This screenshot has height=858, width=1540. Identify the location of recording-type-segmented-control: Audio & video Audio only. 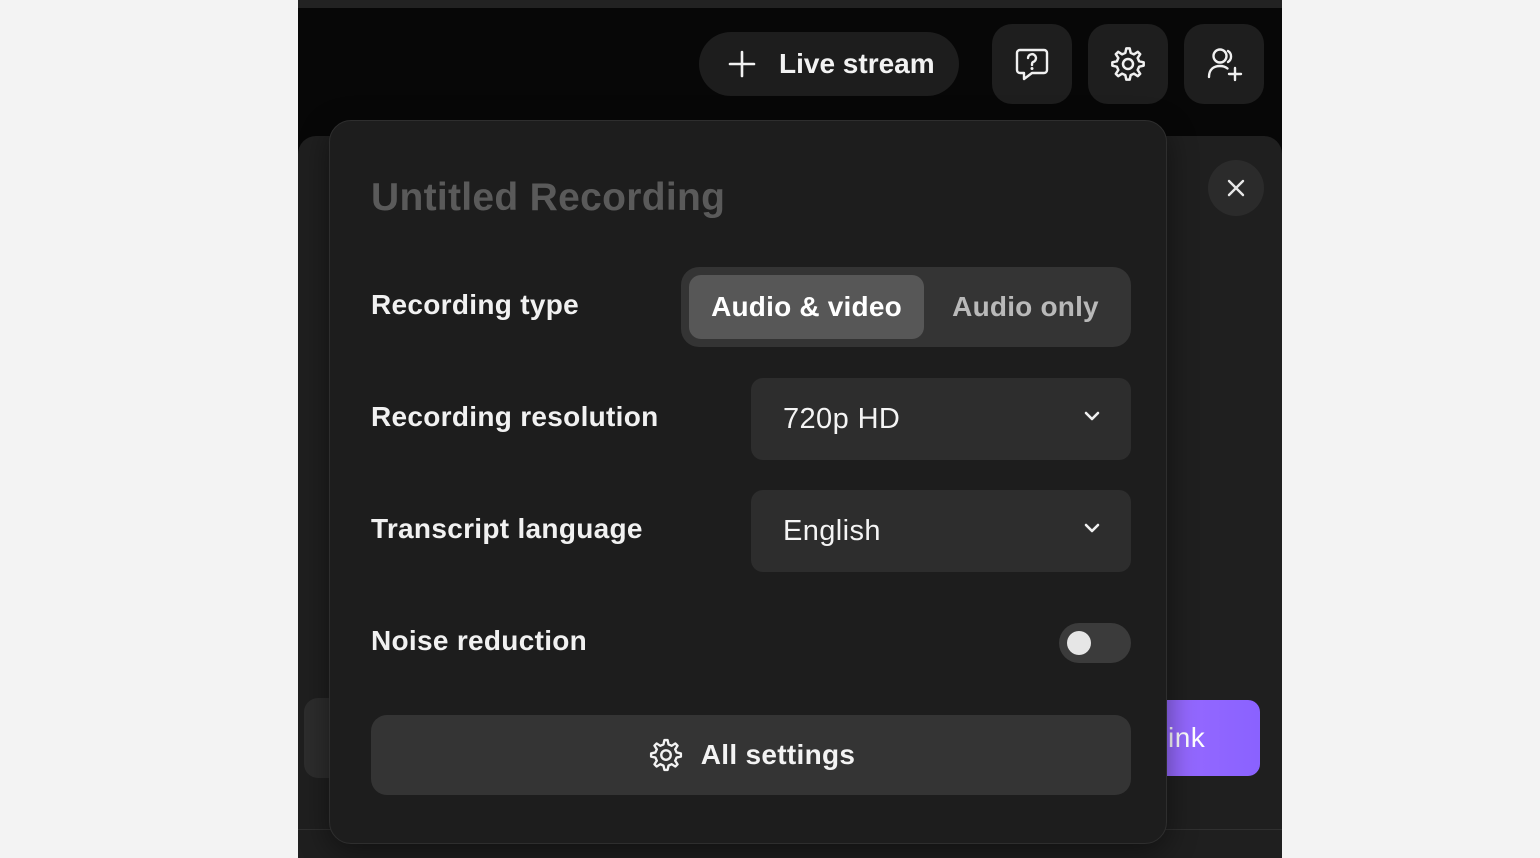
(906, 307).